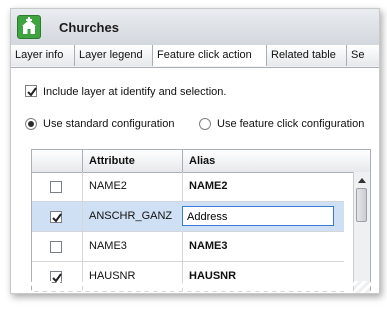 Image resolution: width=387 pixels, height=309 pixels. What do you see at coordinates (31, 124) in the screenshot?
I see `radio-standard-configuration` at bounding box center [31, 124].